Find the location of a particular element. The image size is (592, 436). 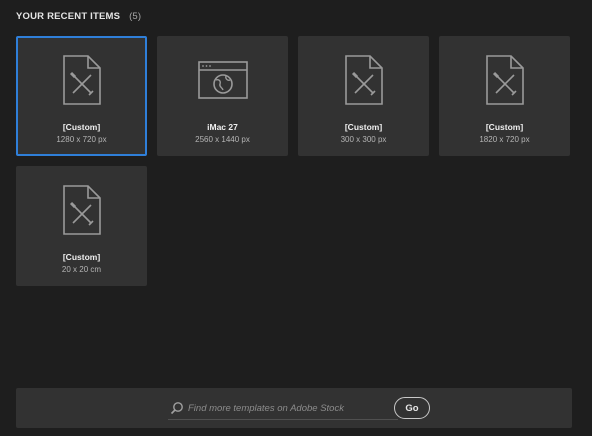

recent-item-card: [Custom] 1820 x 720 px is located at coordinates (504, 96).